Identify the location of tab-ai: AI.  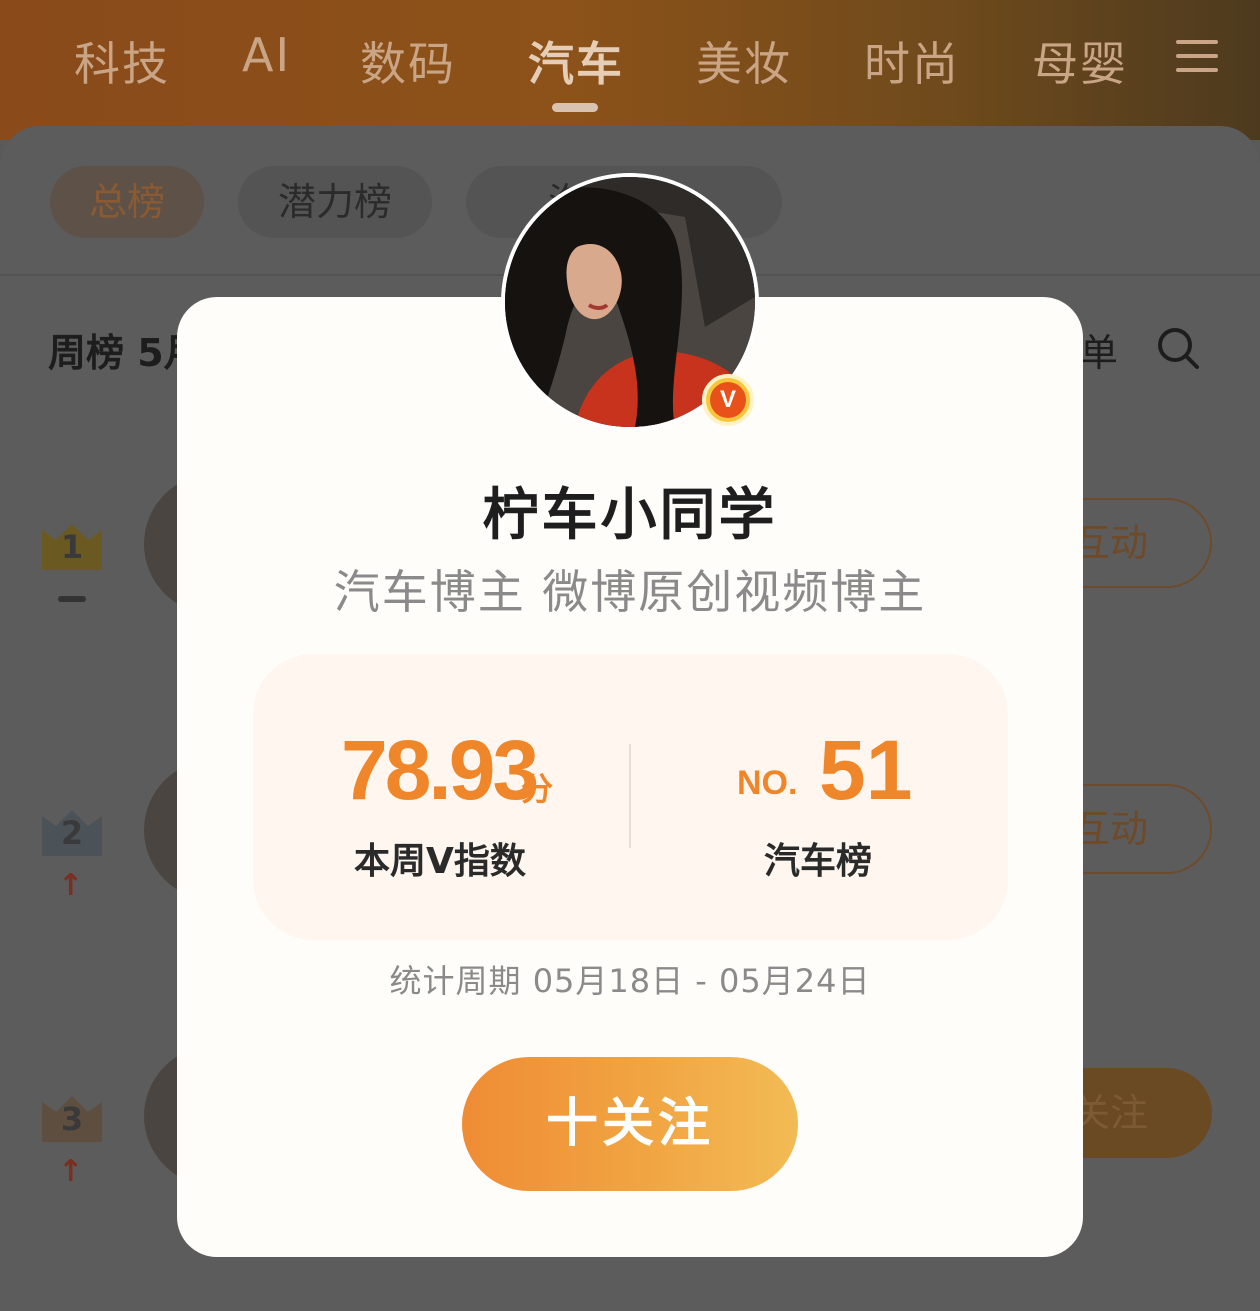
(266, 55).